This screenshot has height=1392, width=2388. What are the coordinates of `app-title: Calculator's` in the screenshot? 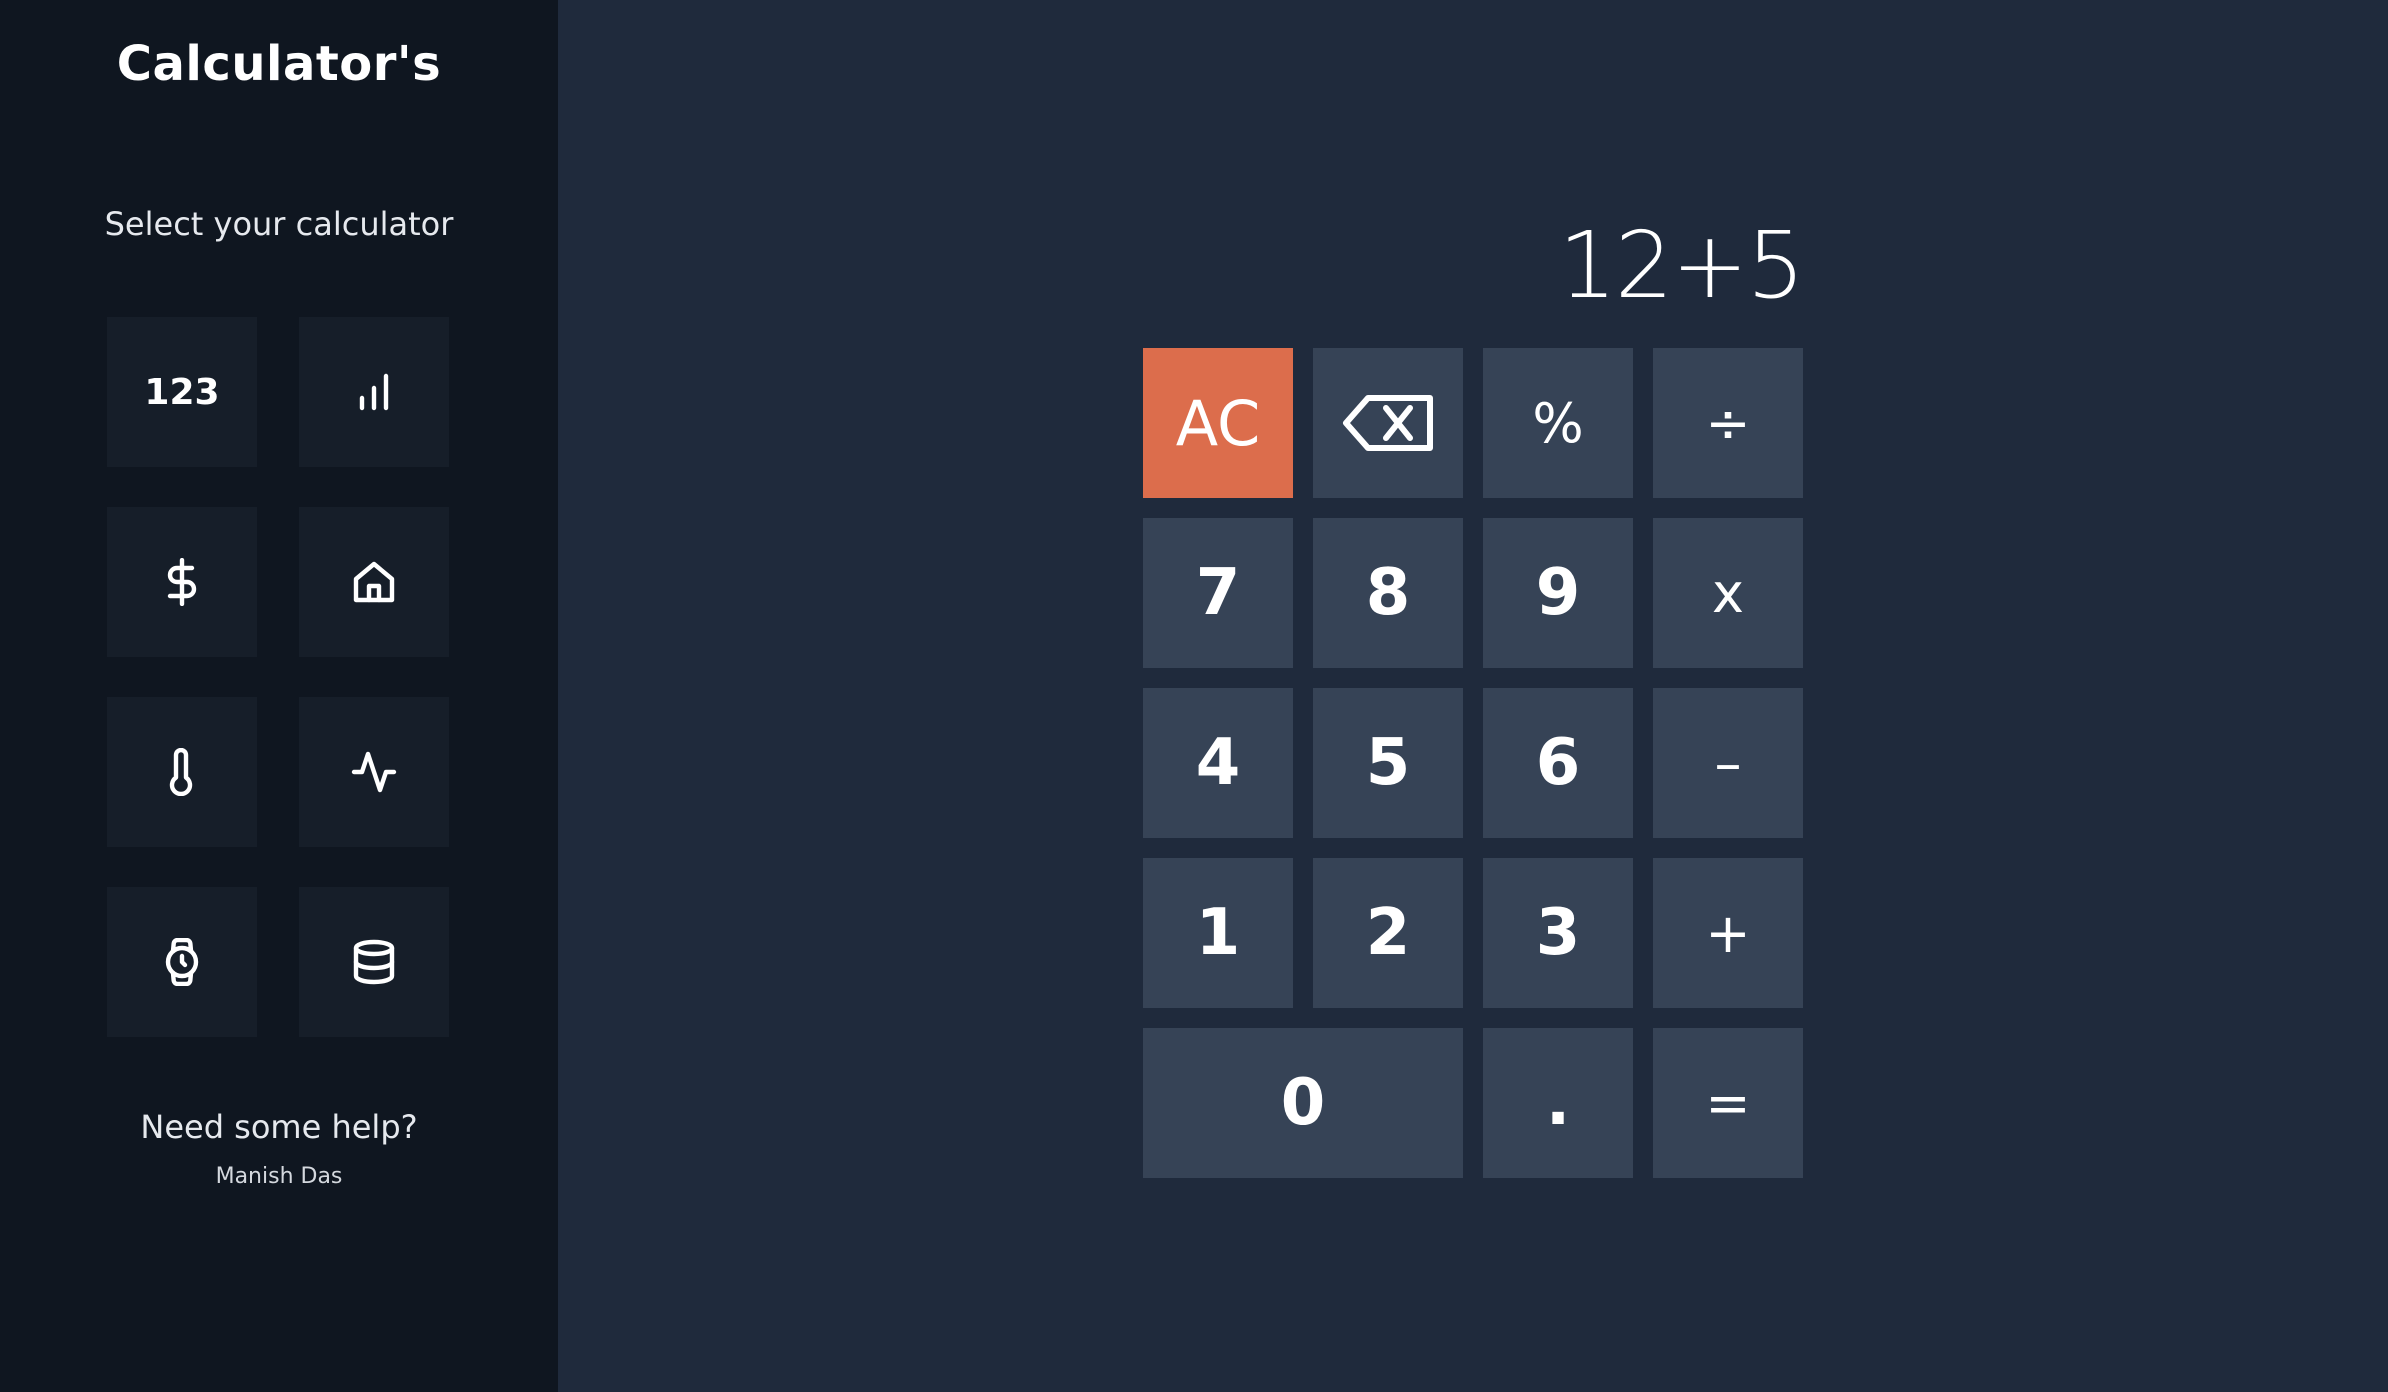 It's located at (279, 64).